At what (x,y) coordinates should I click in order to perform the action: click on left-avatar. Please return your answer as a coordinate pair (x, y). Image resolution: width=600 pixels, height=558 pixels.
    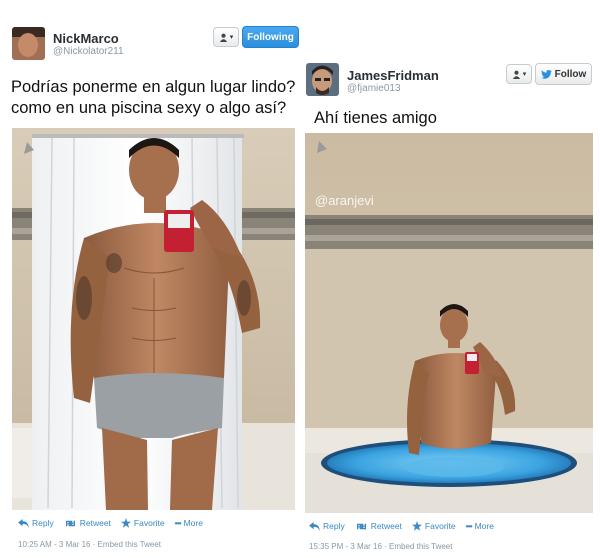
    Looking at the image, I should click on (28, 43).